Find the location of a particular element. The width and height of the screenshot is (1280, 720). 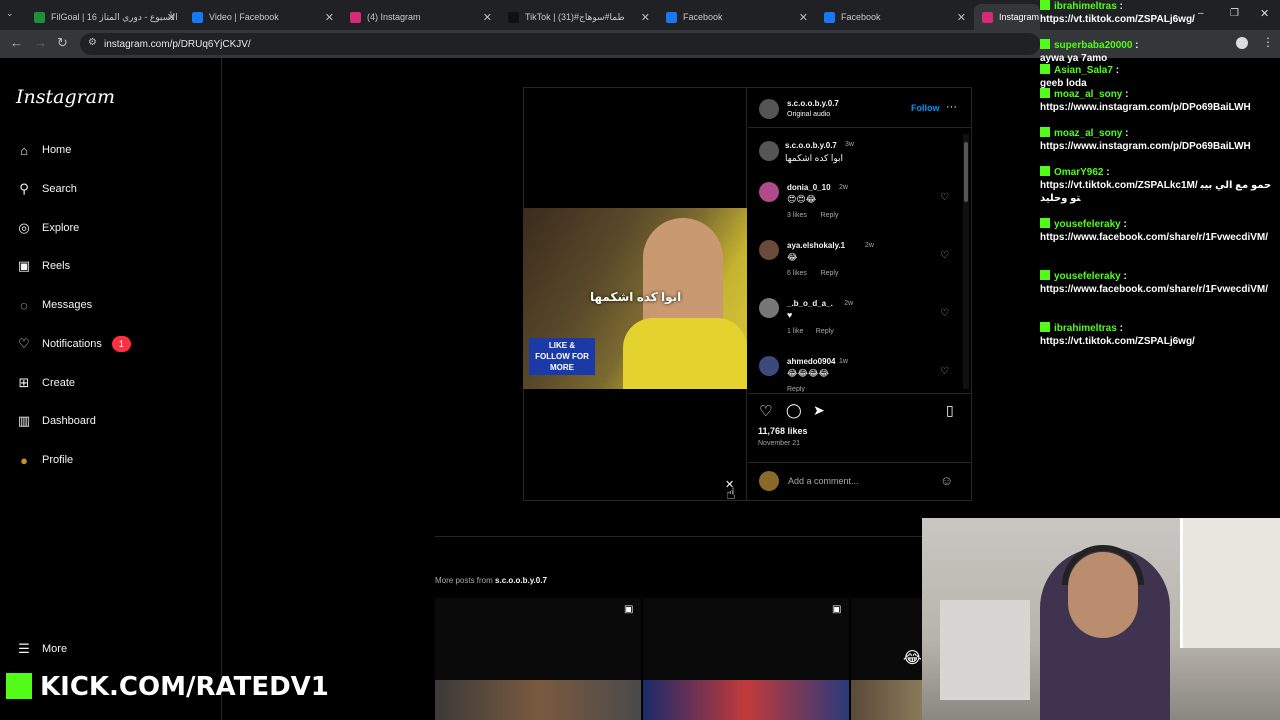

browser-tab: Instagram is located at coordinates (1007, 17).